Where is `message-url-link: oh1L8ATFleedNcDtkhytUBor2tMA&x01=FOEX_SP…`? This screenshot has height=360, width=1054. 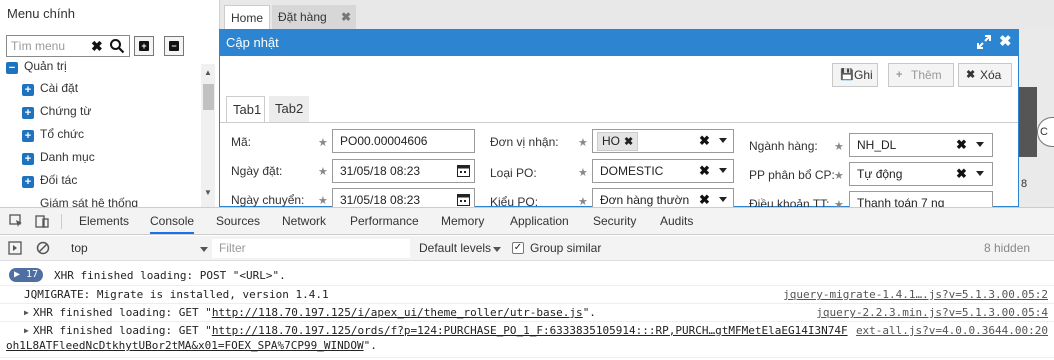 message-url-link: oh1L8ATFleedNcDtkhytUBor2tMA&x01=FOEX_SP… is located at coordinates (185, 345).